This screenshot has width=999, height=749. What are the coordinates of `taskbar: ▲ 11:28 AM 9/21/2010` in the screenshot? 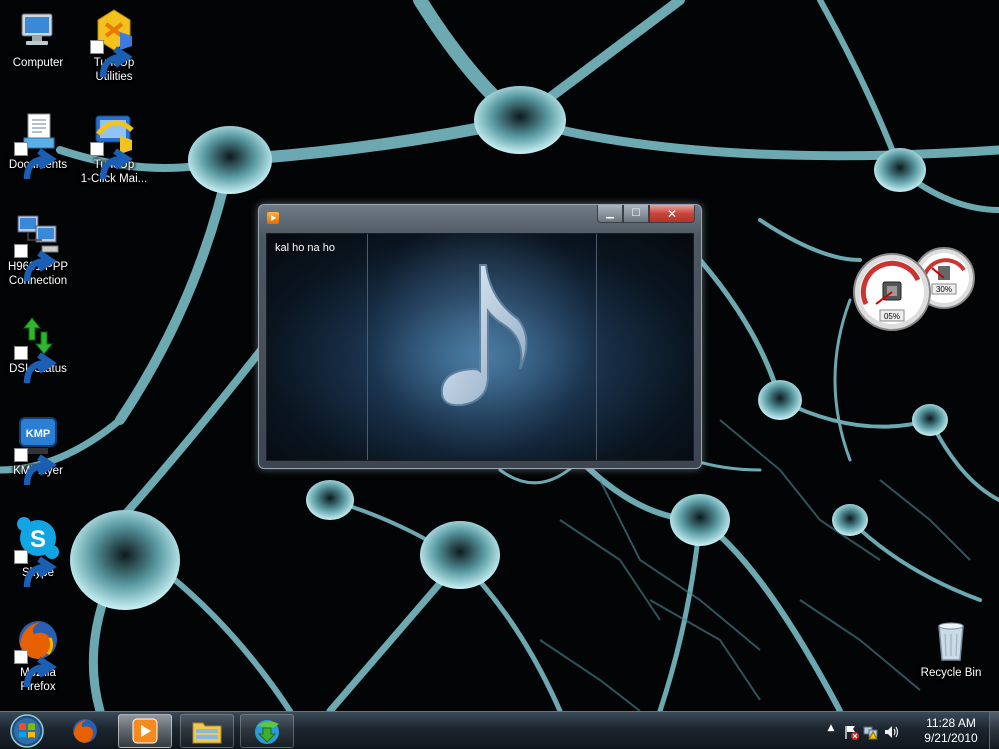 It's located at (499, 730).